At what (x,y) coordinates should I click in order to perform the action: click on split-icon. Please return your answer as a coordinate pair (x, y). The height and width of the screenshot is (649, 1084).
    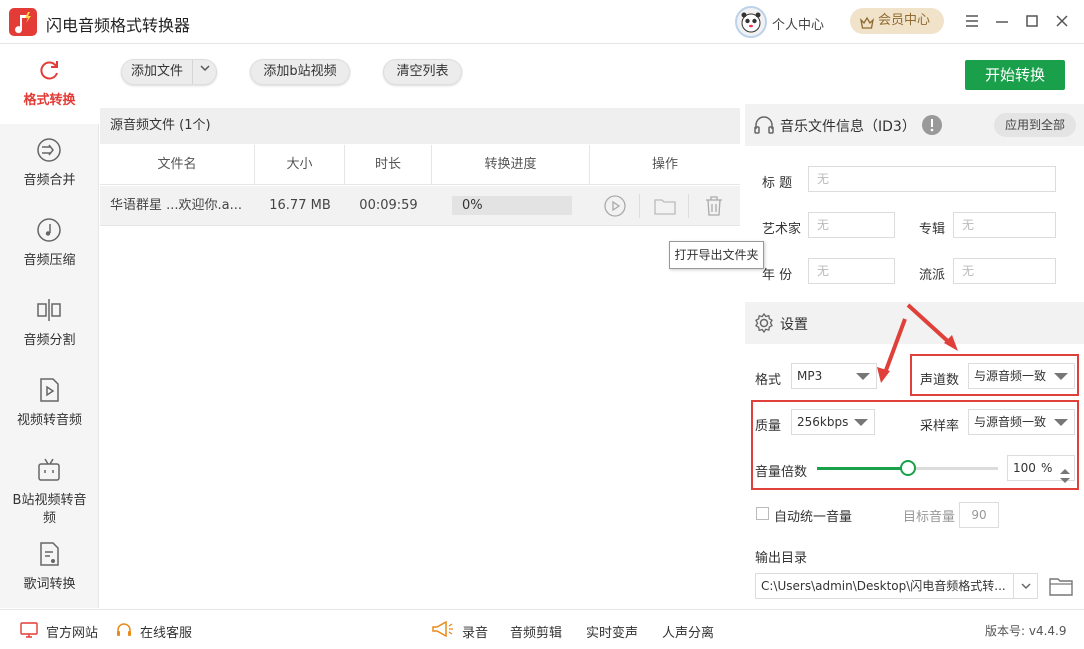
    Looking at the image, I should click on (49, 310).